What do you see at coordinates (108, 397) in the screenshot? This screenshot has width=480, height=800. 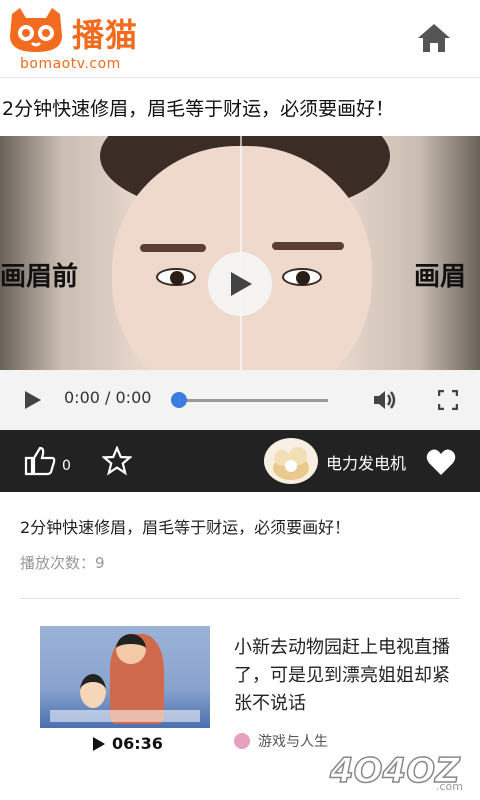 I see `time-display: 0:00 / 0:00` at bounding box center [108, 397].